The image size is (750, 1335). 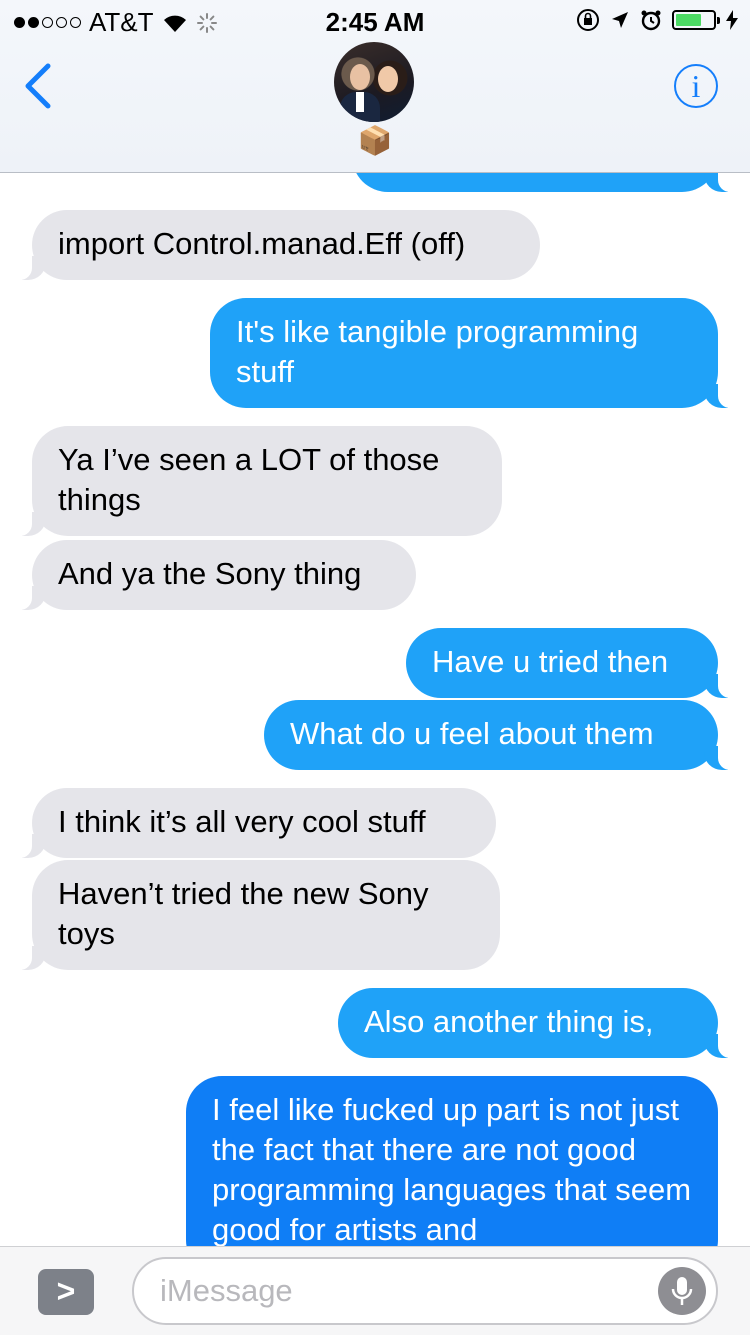 What do you see at coordinates (275, 245) in the screenshot?
I see `message-bubble-incoming: import Control.manad.Eff (off)` at bounding box center [275, 245].